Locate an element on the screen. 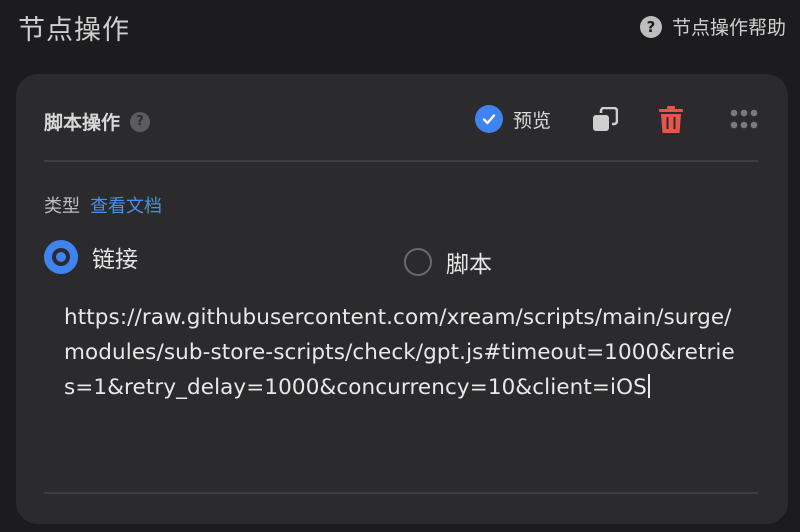 The image size is (800, 532). text-caret is located at coordinates (648, 386).